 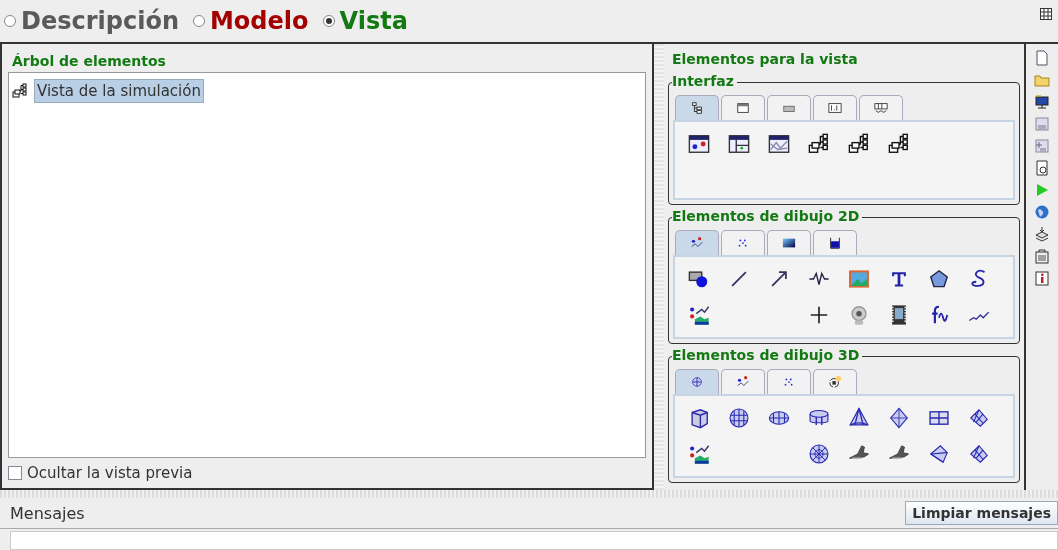 I want to click on image-icon, so click(x=859, y=279).